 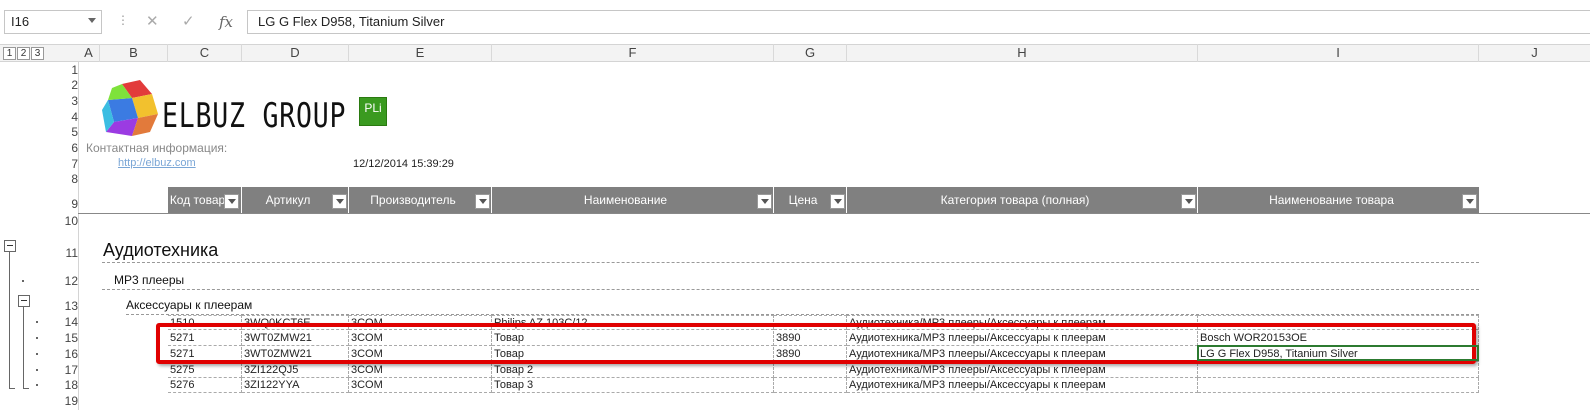 I want to click on formula-input: LG G Flex D958, Titanium Silver, so click(x=918, y=22).